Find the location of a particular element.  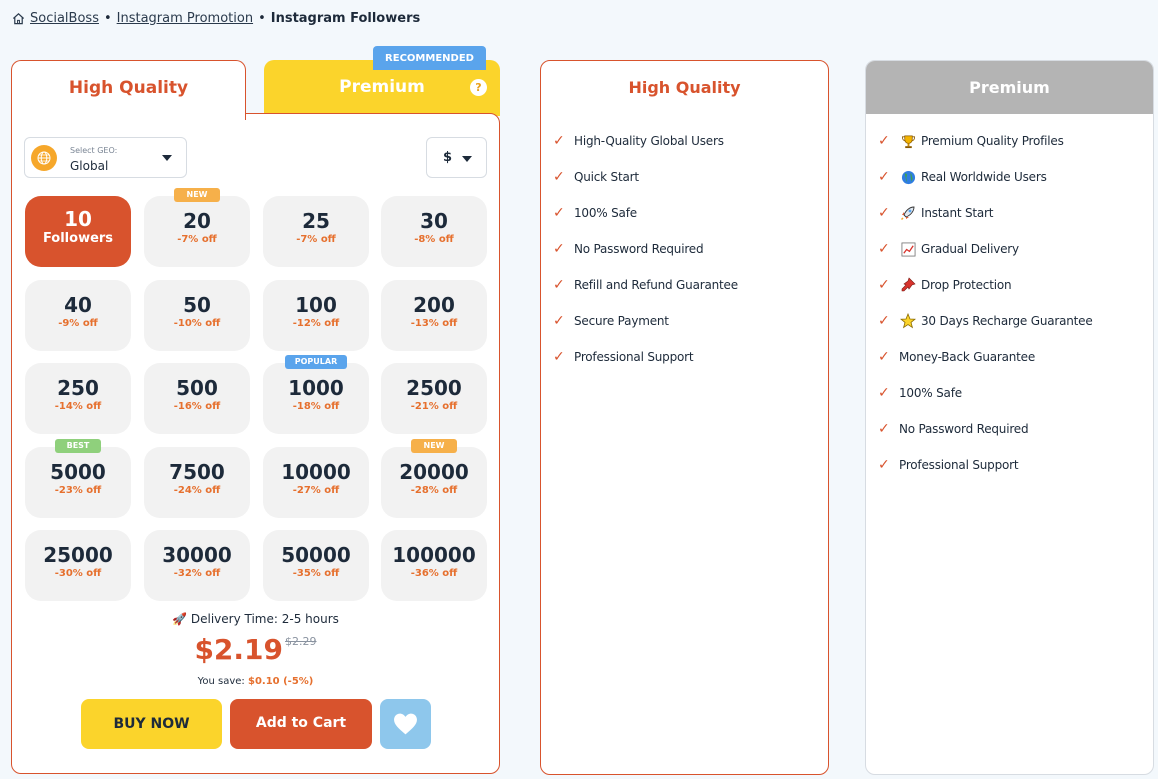

package-option: 50 -10% off is located at coordinates (197, 315).